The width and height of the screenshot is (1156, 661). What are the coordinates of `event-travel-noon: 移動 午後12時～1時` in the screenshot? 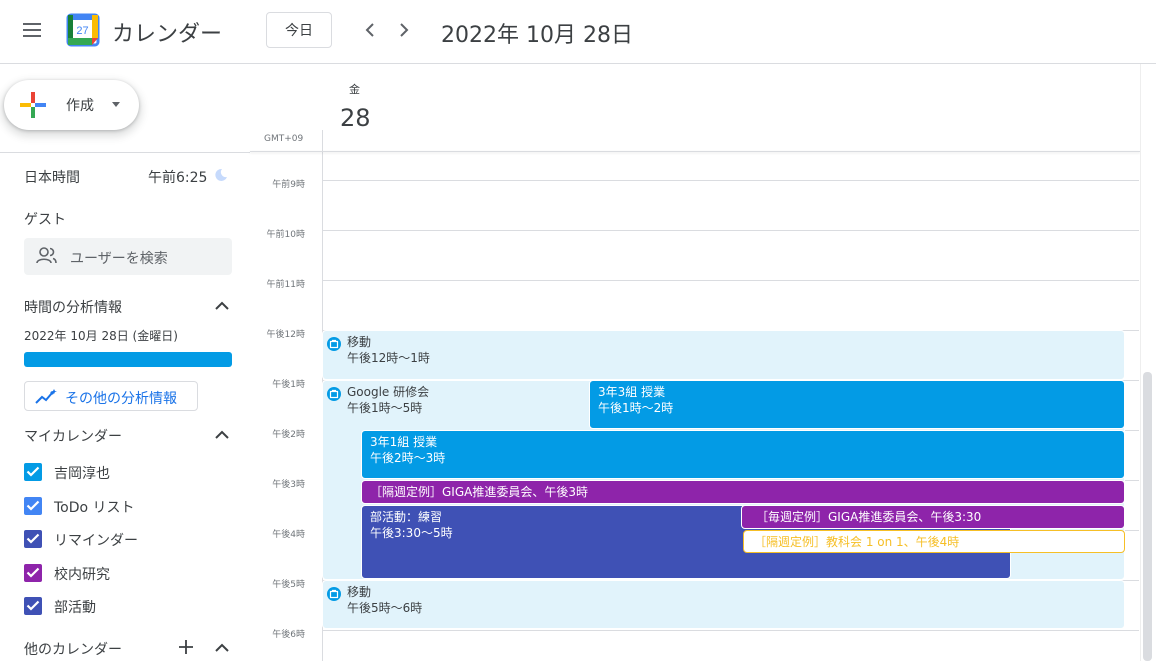 It's located at (723, 355).